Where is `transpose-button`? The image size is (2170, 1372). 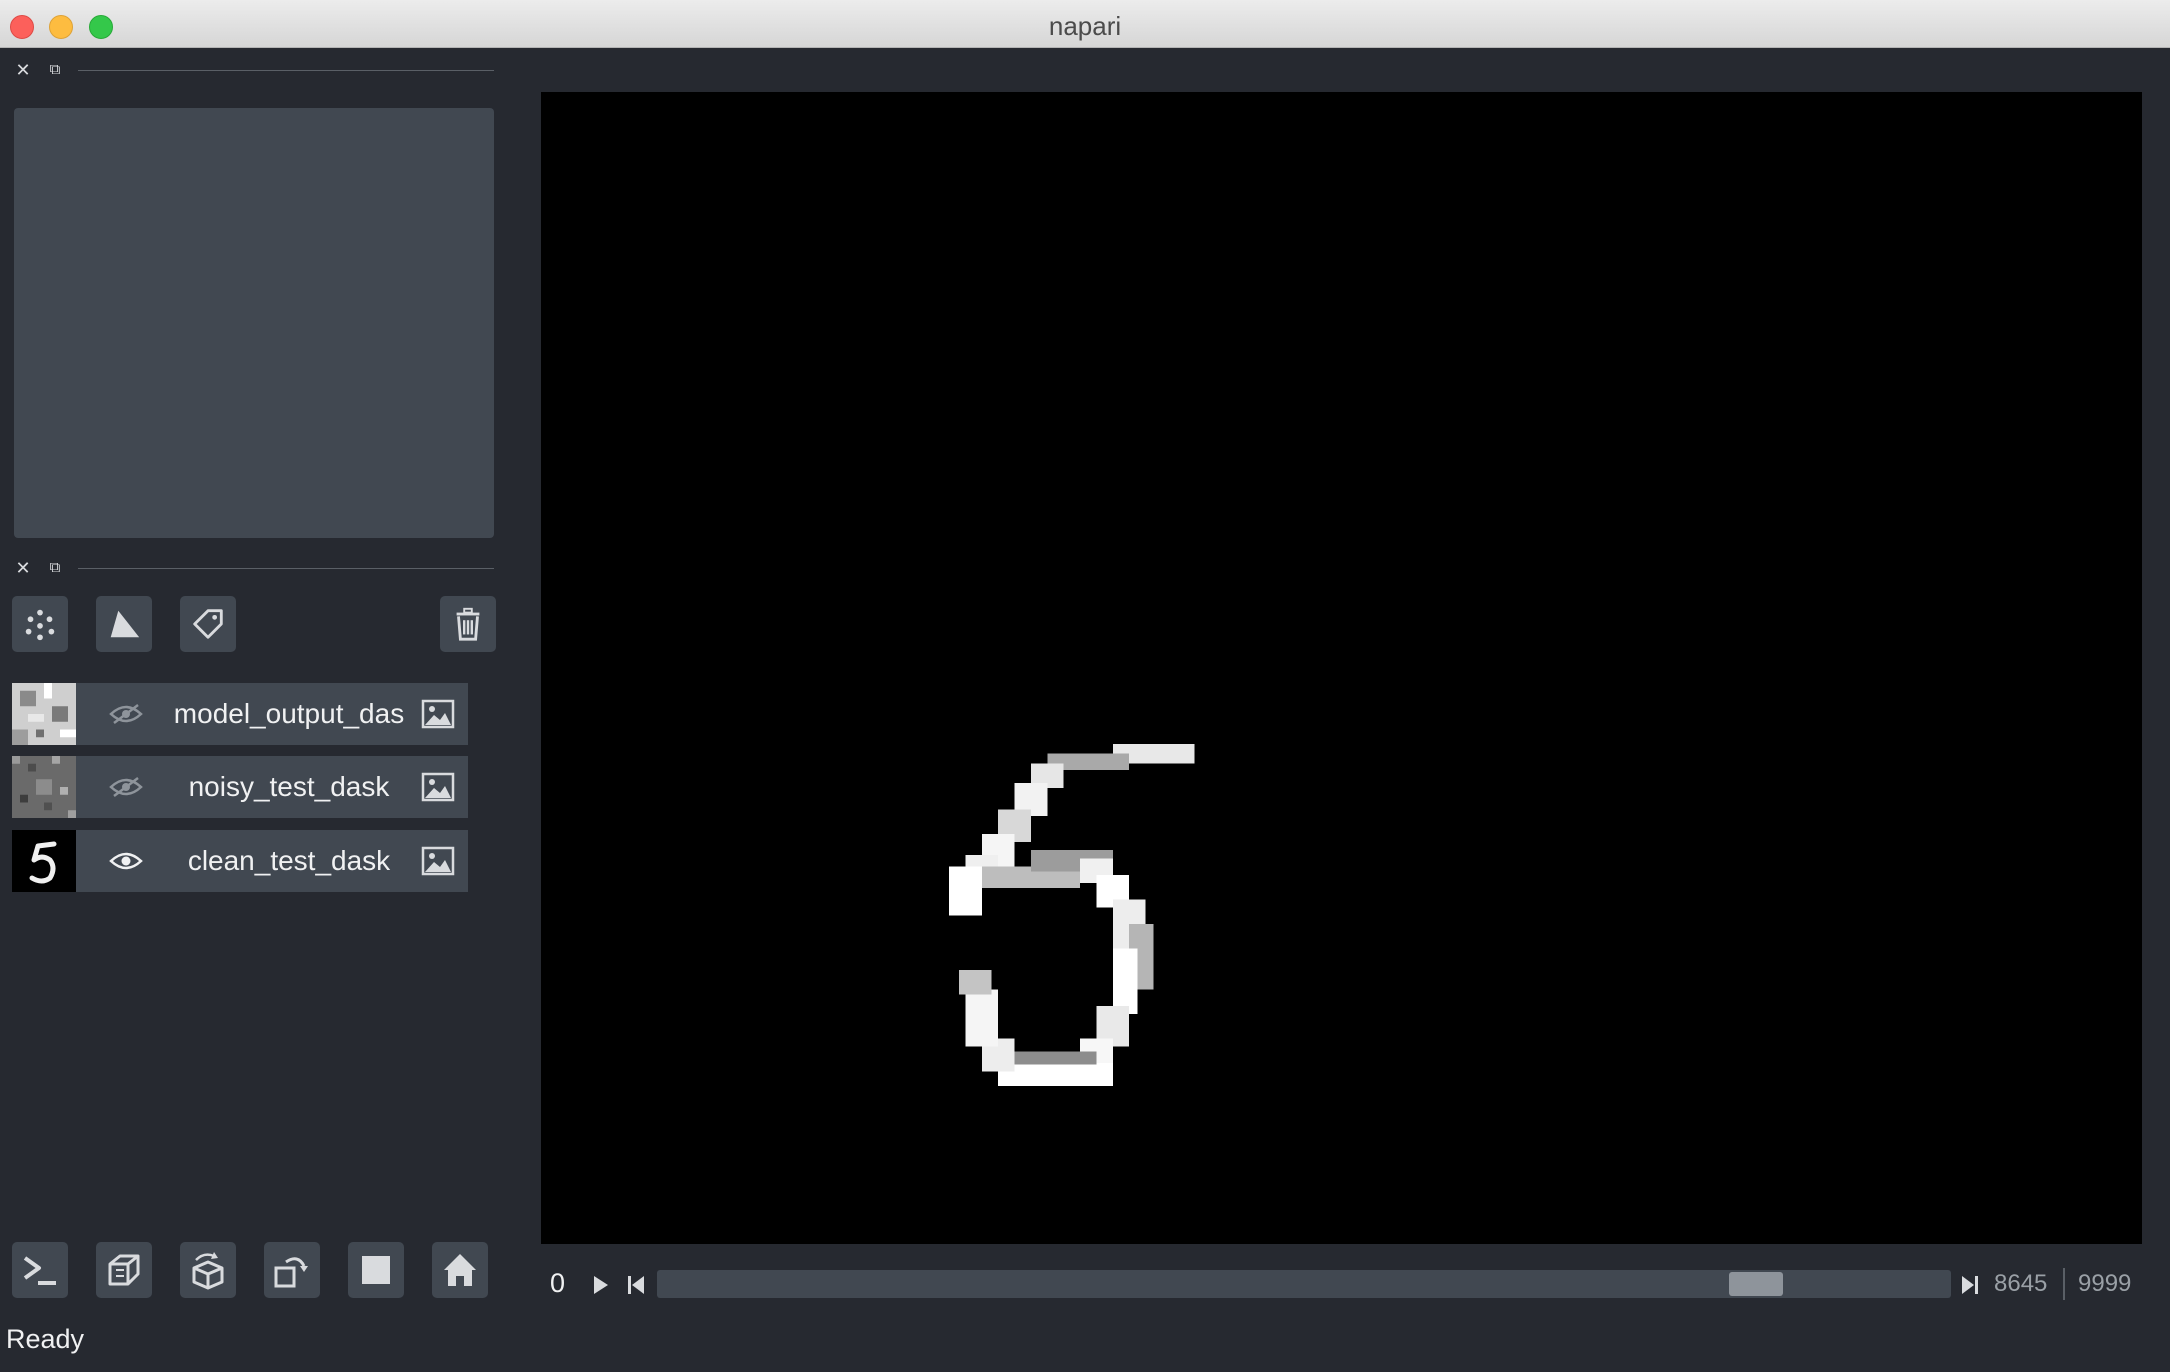 transpose-button is located at coordinates (292, 1270).